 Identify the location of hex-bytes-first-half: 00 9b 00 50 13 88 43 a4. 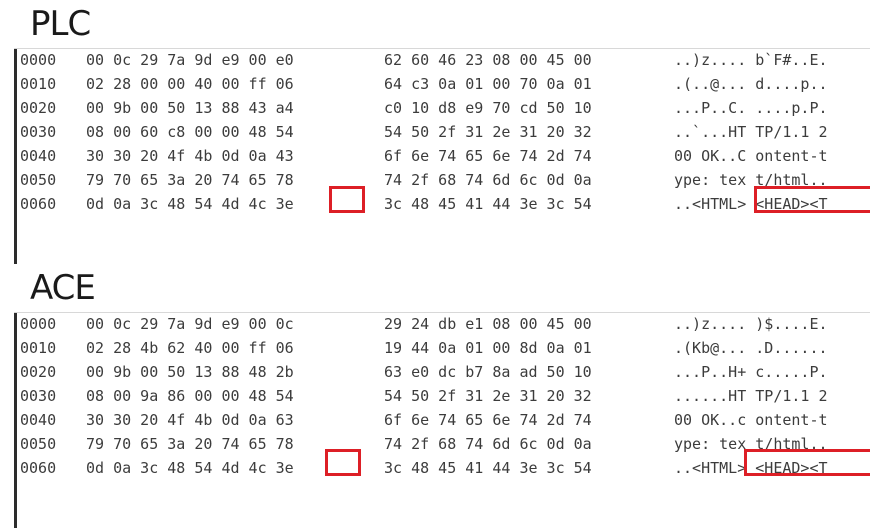
(190, 108).